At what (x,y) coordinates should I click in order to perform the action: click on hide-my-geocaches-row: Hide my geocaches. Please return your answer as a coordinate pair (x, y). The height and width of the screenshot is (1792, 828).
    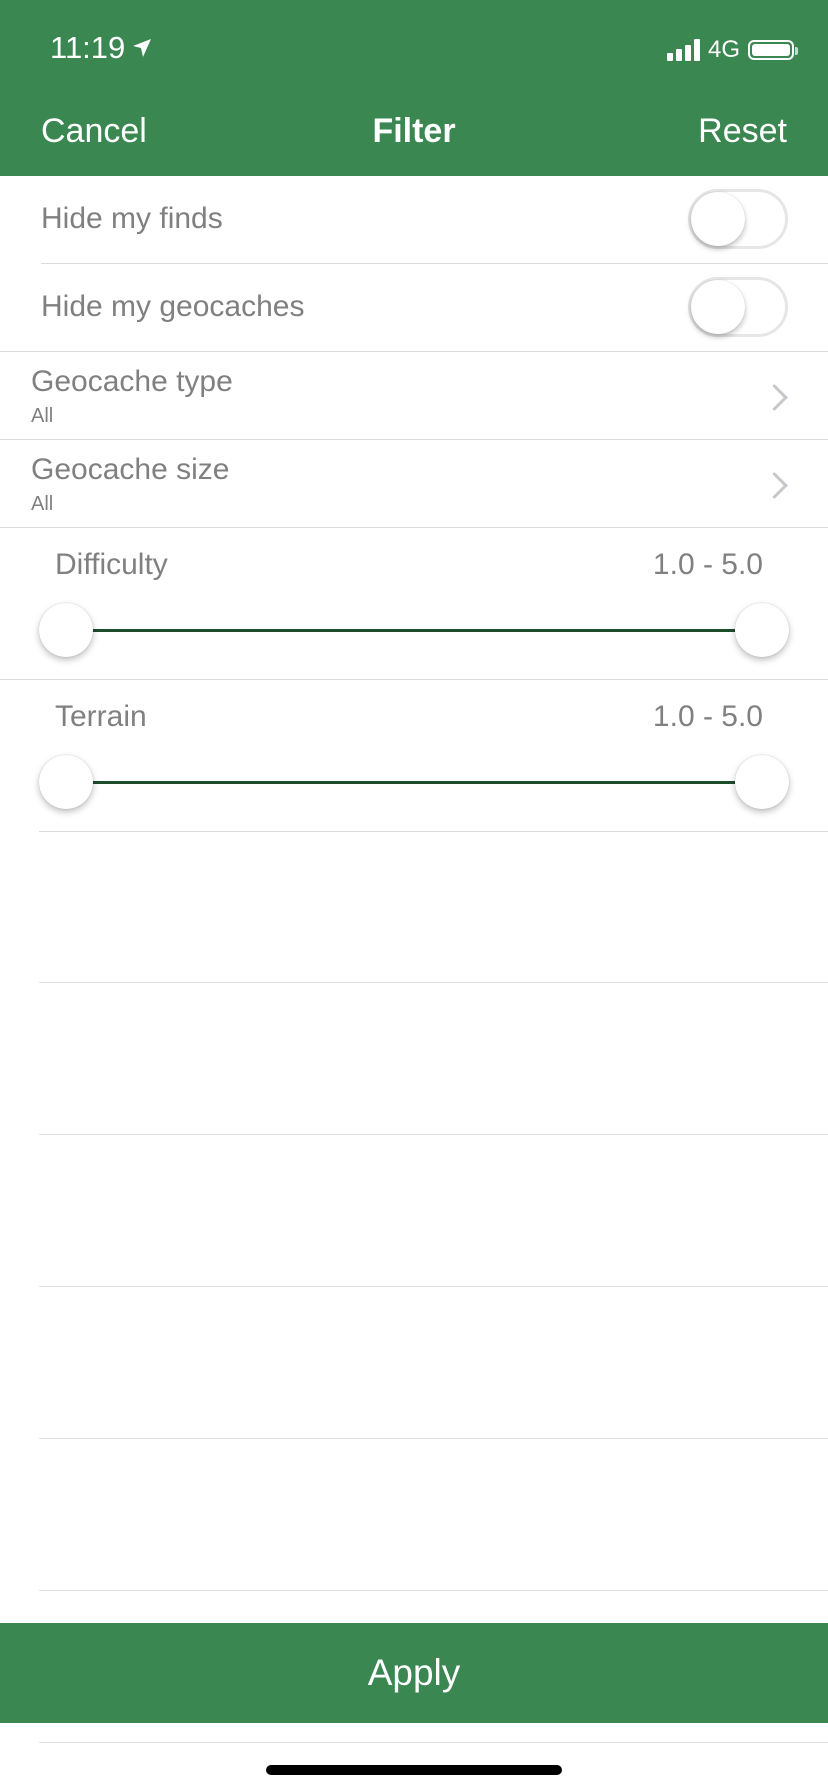
    Looking at the image, I should click on (414, 308).